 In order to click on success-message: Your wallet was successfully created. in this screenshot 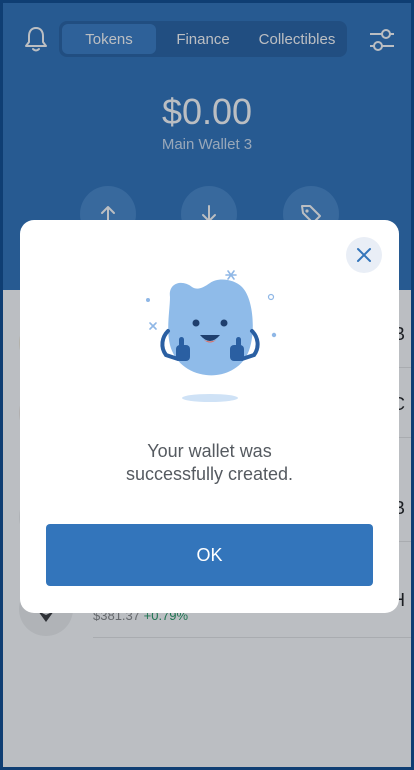, I will do `click(209, 463)`.